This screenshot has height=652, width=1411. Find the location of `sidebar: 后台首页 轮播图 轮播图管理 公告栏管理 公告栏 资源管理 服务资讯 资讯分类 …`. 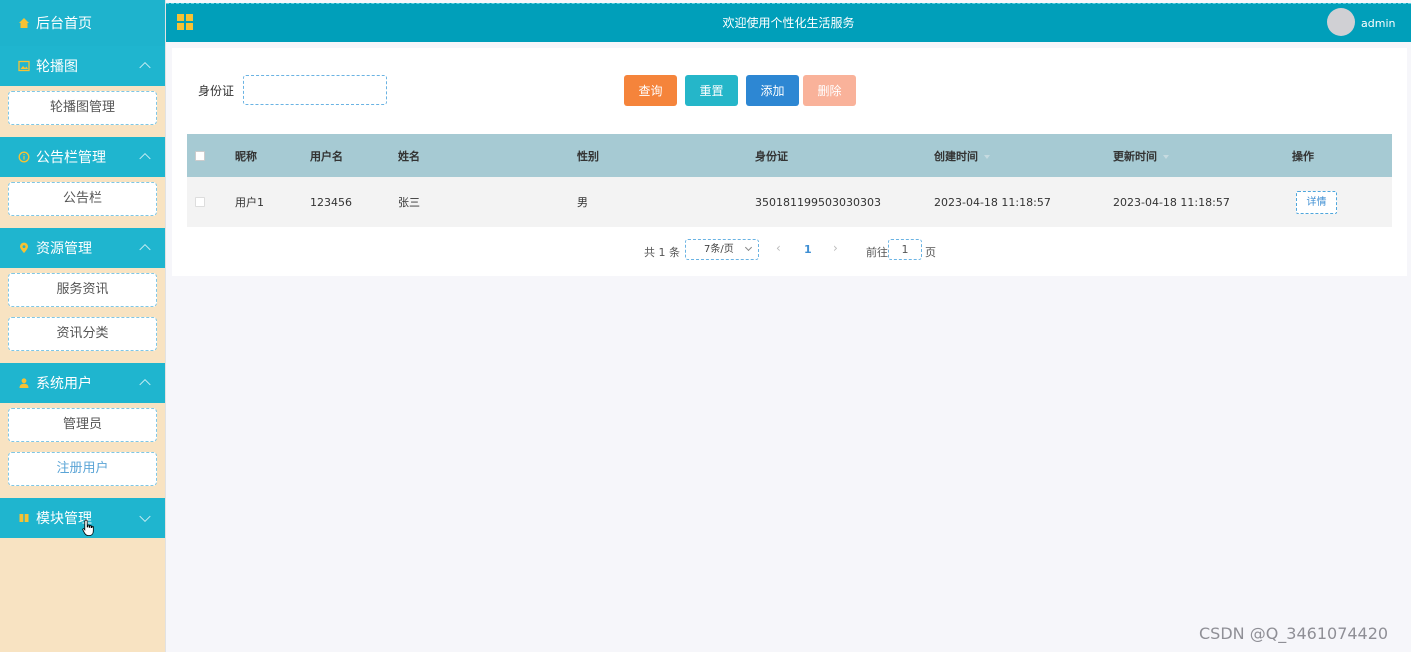

sidebar: 后台首页 轮播图 轮播图管理 公告栏管理 公告栏 资源管理 服务资讯 资讯分类 … is located at coordinates (83, 326).